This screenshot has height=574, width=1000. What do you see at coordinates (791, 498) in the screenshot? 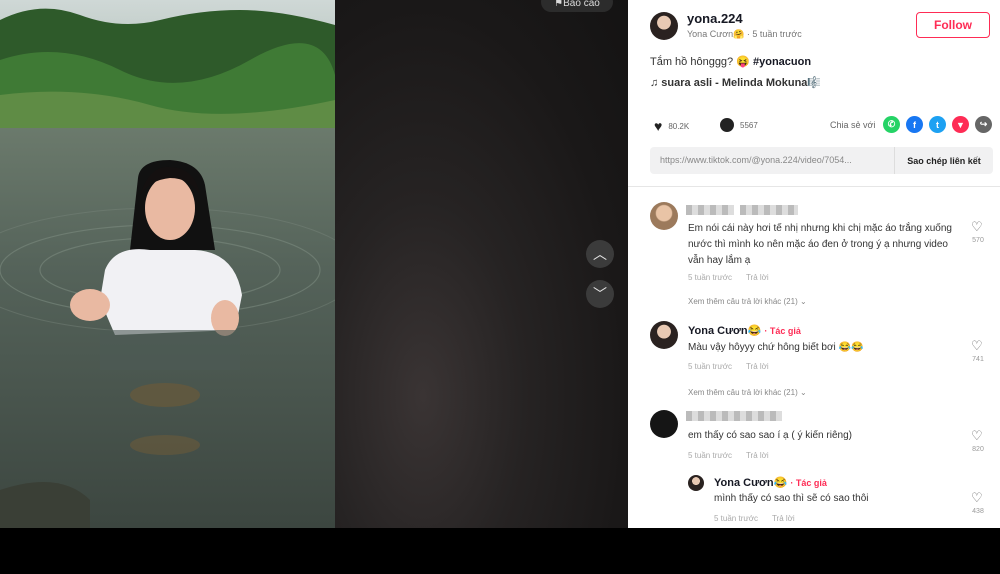
I see `reply-text: mình thấy có sao thì sẽ có sao thôi` at bounding box center [791, 498].